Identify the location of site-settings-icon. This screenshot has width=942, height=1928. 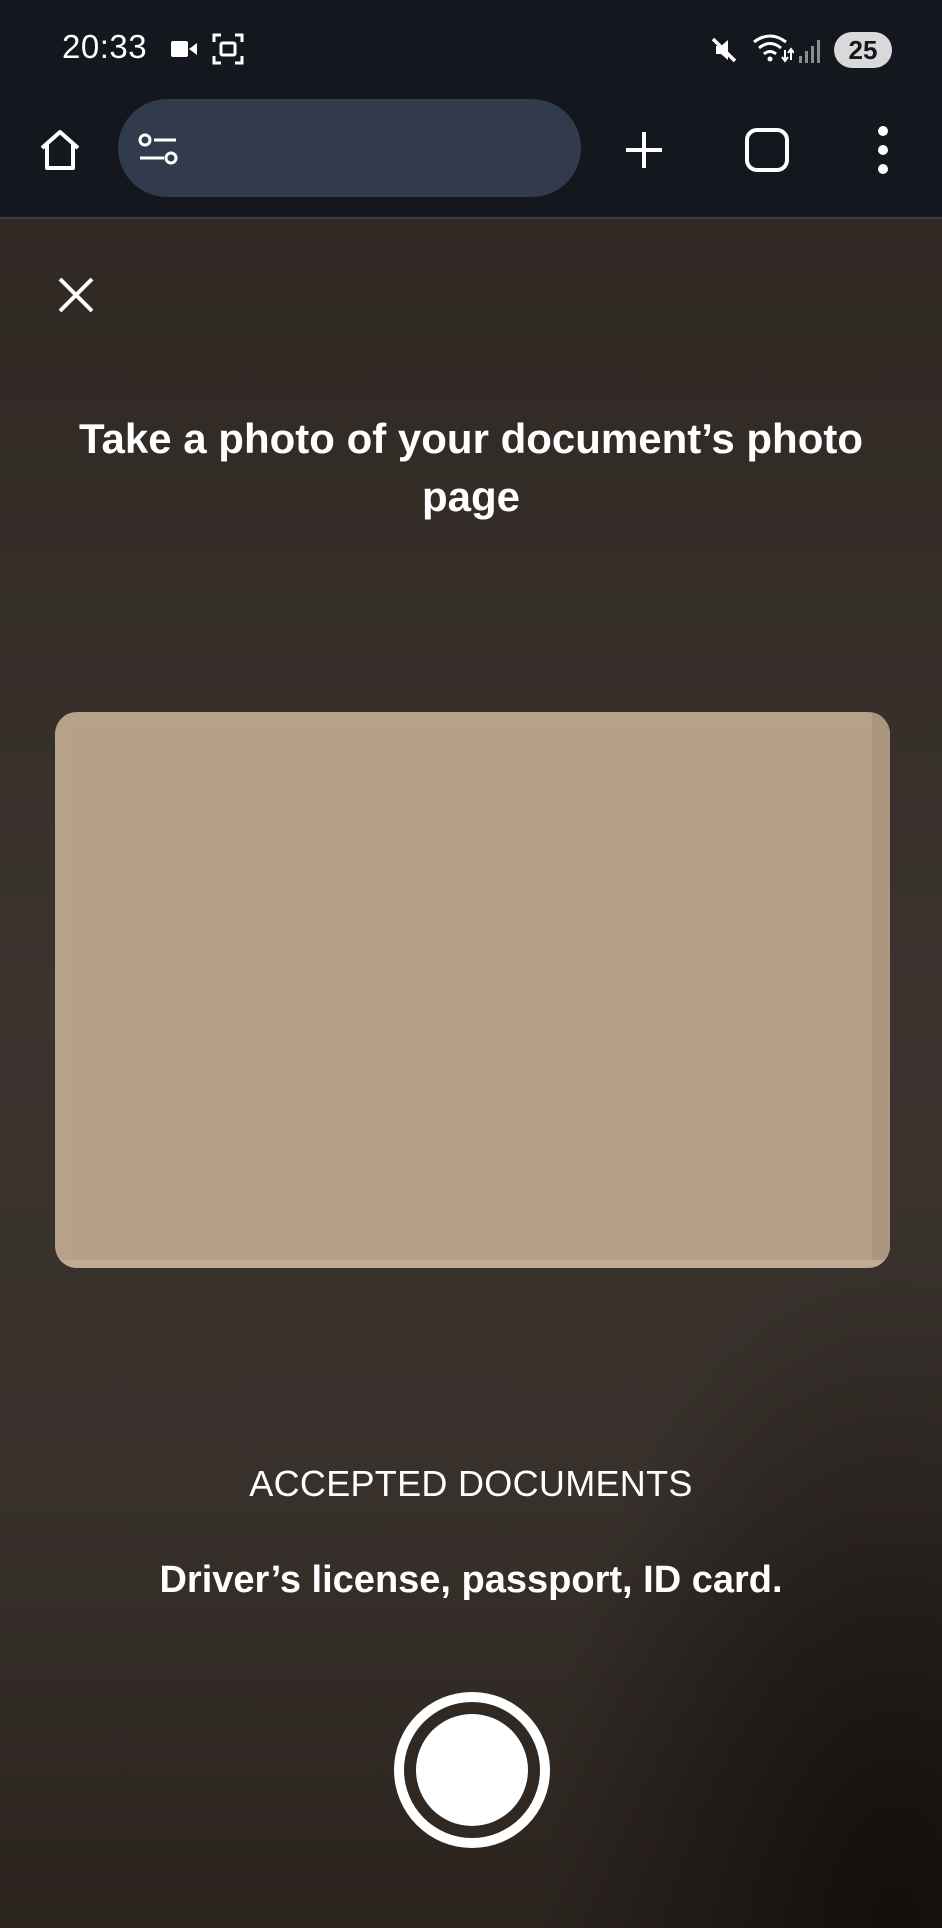
(159, 150).